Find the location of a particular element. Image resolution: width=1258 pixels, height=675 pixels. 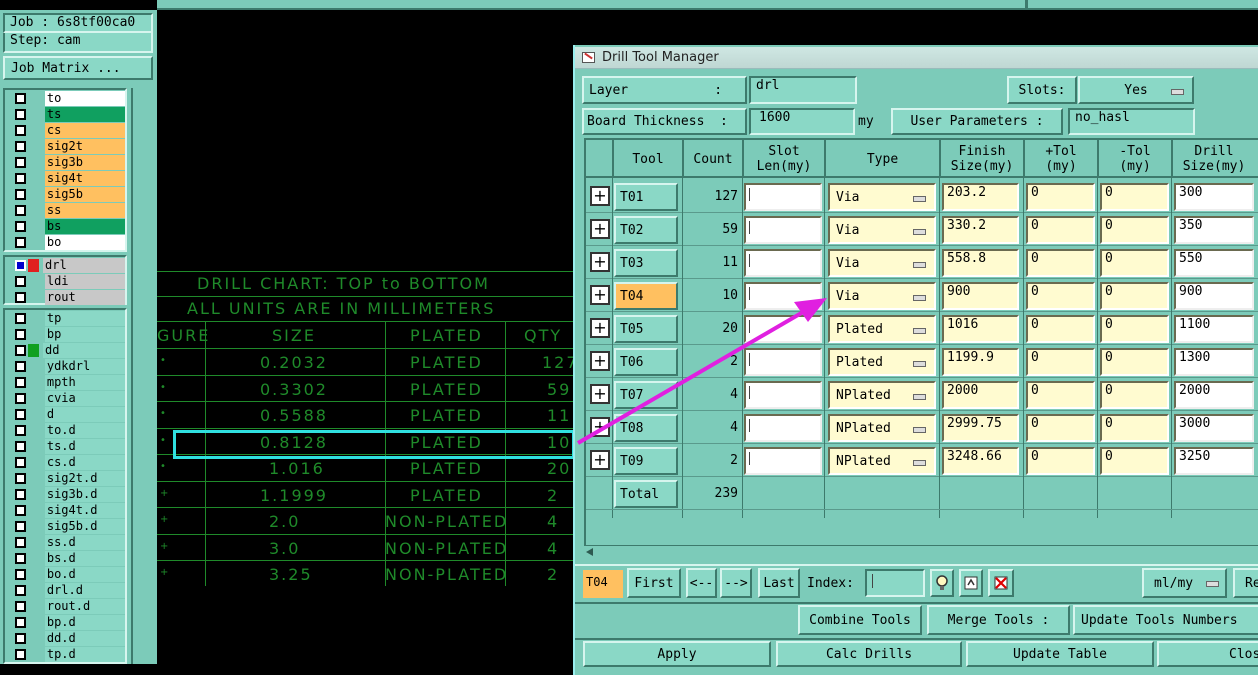

layer-row: bs is located at coordinates (65, 226).